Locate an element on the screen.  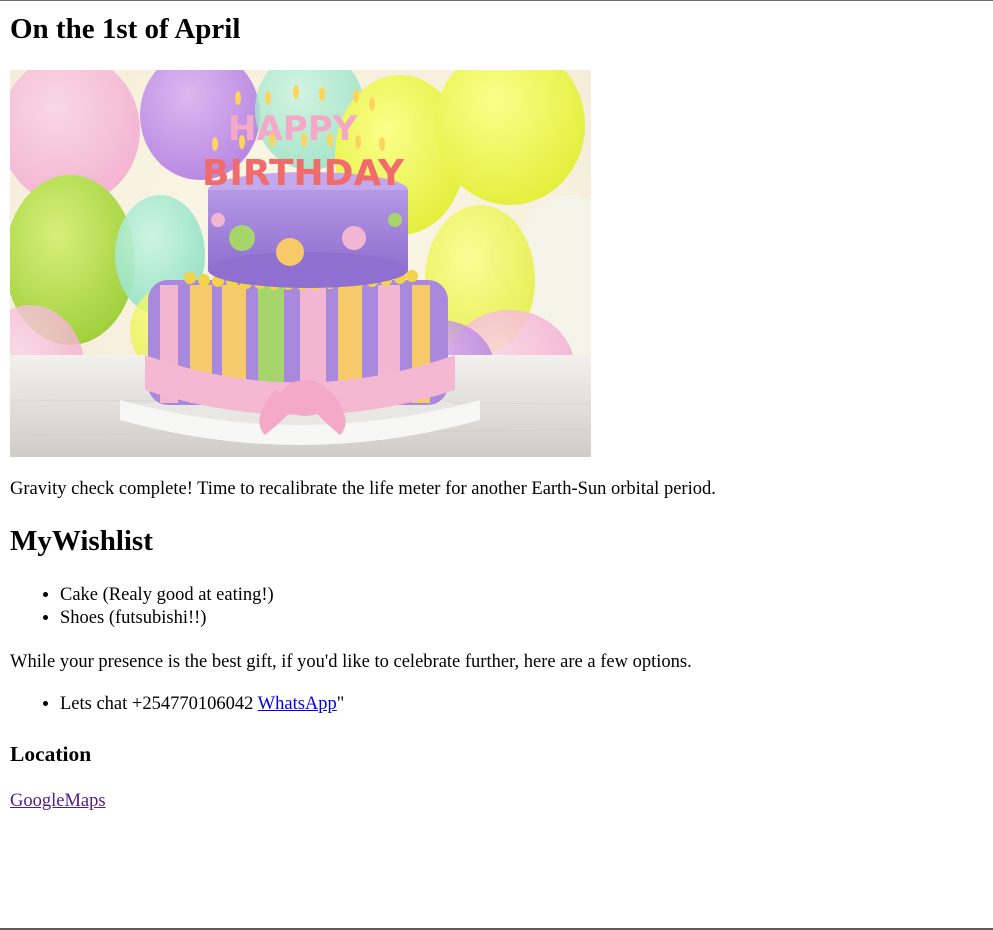
contact-list: Lets chat +254770106042 WhatsApp" is located at coordinates (177, 704).